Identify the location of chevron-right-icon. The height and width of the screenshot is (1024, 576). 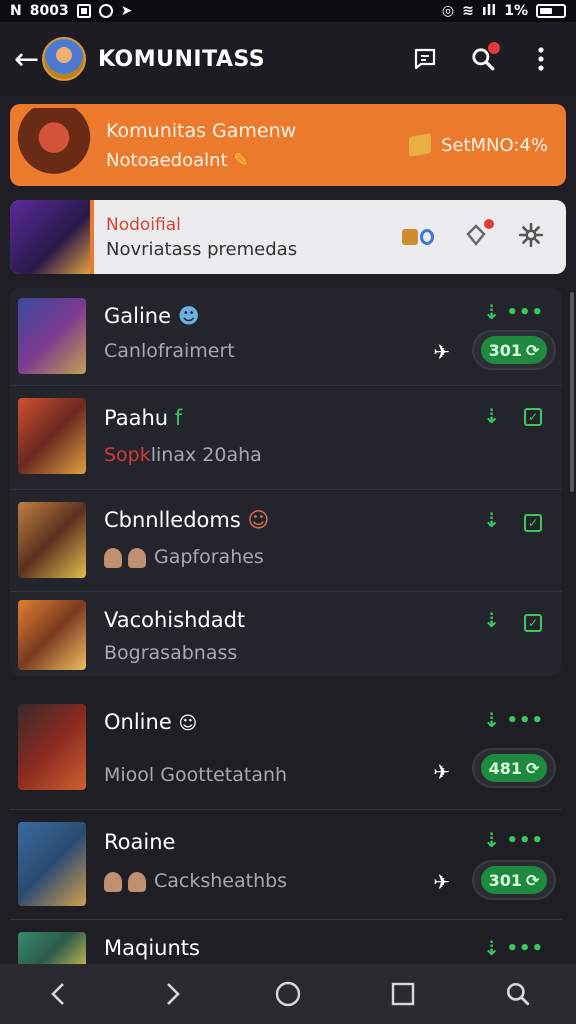
(173, 994).